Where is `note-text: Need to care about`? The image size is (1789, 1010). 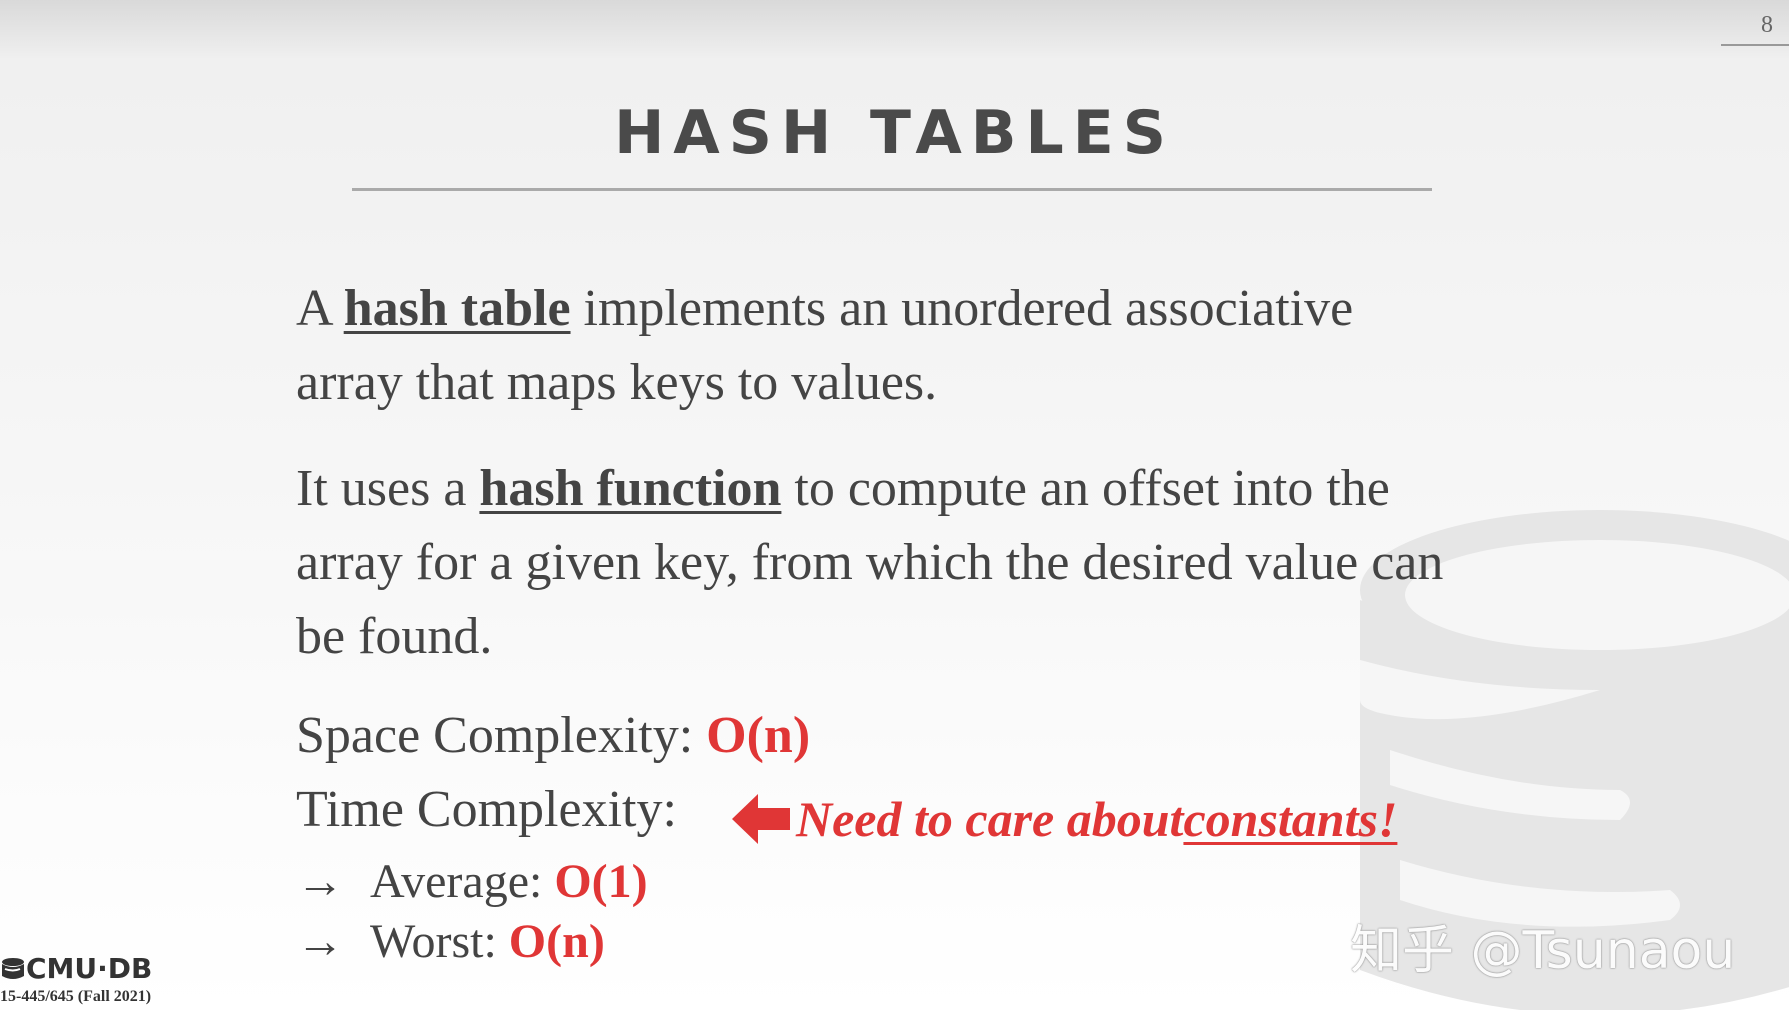
note-text: Need to care about is located at coordinates (990, 819).